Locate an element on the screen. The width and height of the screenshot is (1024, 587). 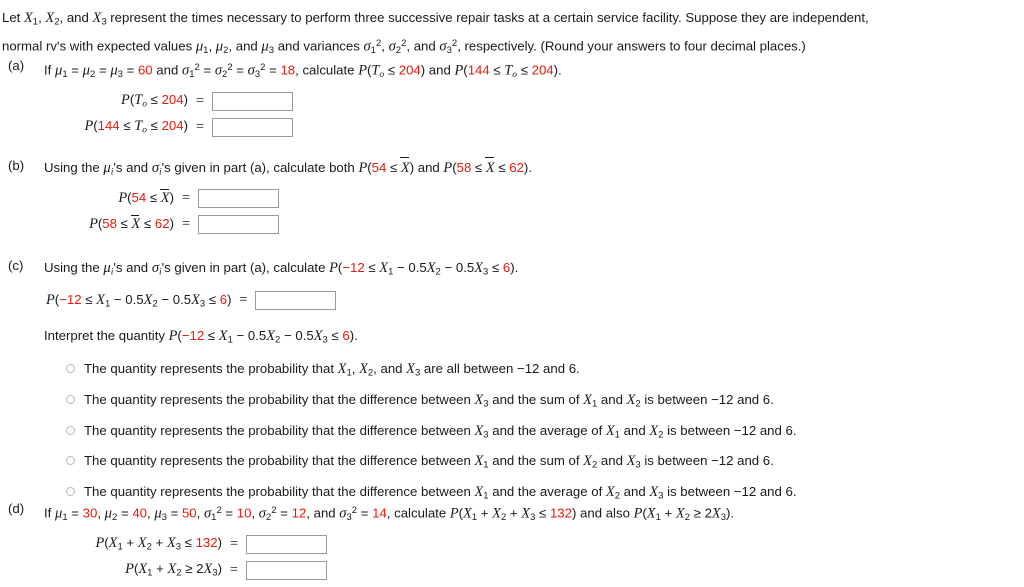
part-d-mu3: 50 is located at coordinates (189, 513).